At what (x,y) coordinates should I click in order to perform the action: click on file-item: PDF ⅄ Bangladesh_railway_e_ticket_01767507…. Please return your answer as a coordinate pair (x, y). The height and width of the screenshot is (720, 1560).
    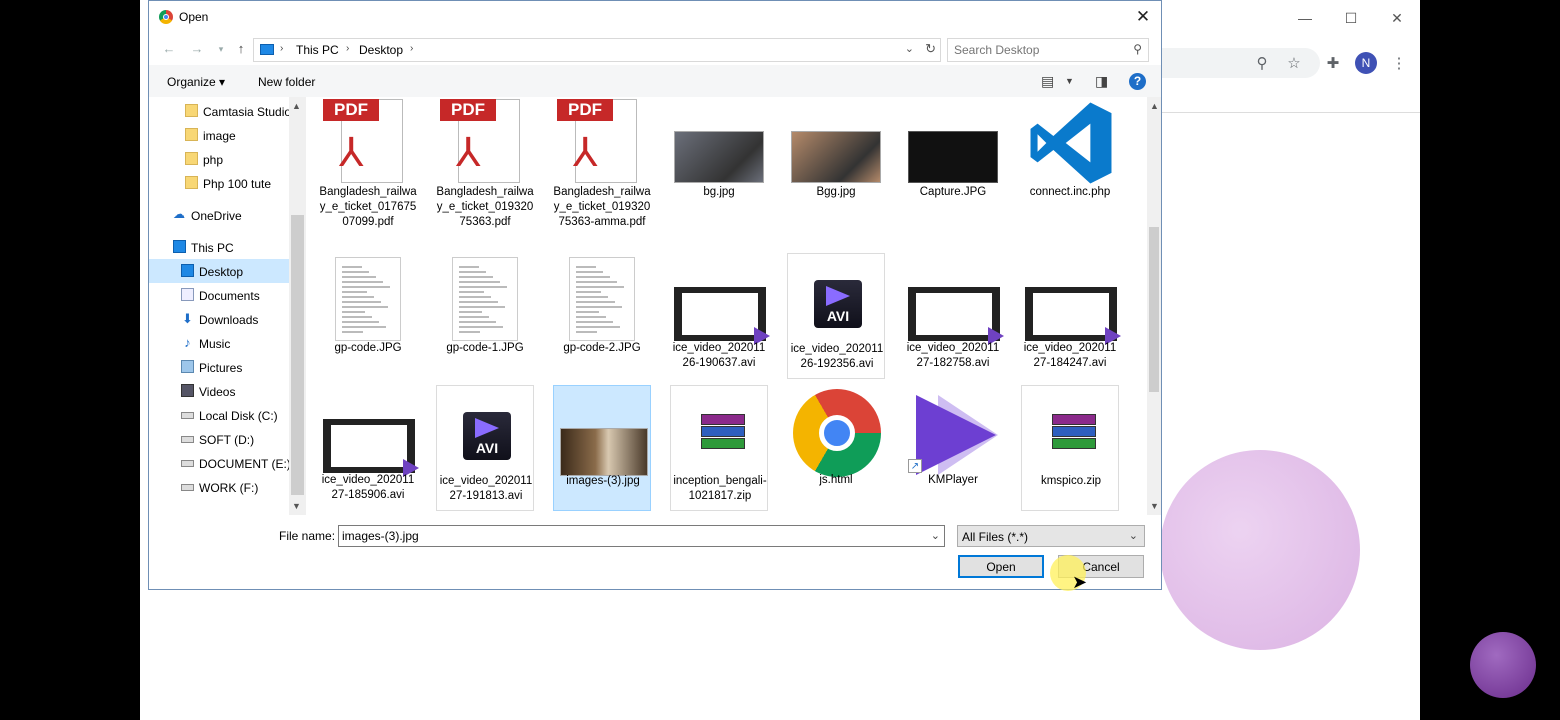
    Looking at the image, I should click on (368, 162).